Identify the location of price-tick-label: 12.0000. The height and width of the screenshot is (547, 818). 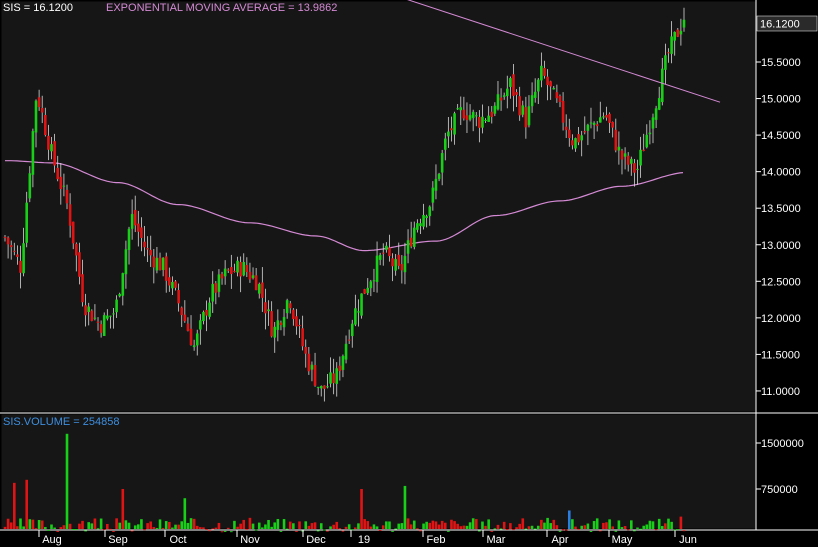
(781, 319).